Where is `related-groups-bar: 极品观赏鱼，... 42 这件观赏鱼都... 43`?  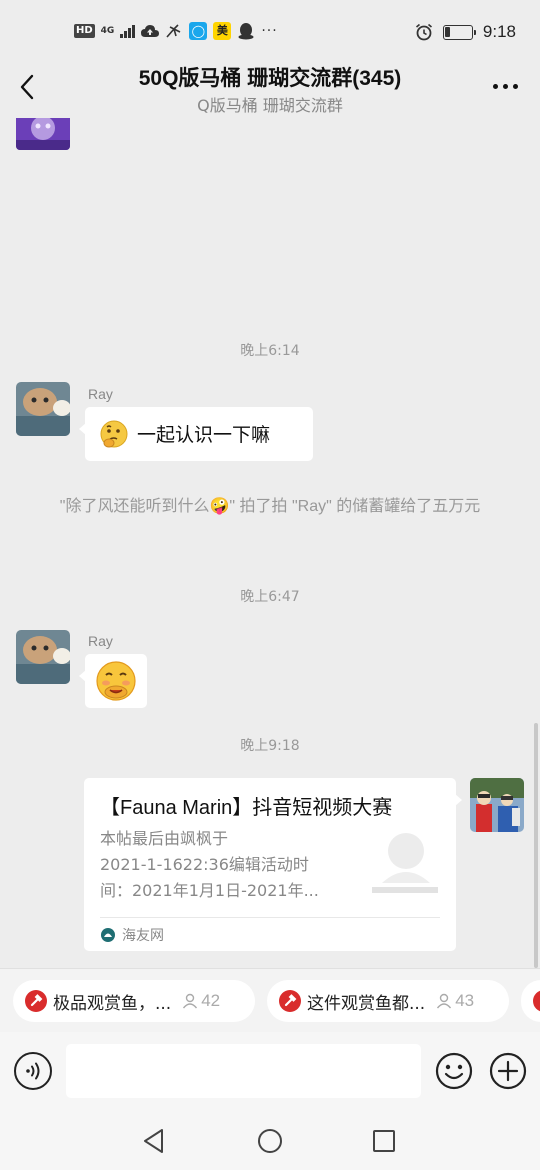
related-groups-bar: 极品观赏鱼，... 42 这件观赏鱼都... 43 is located at coordinates (270, 1000).